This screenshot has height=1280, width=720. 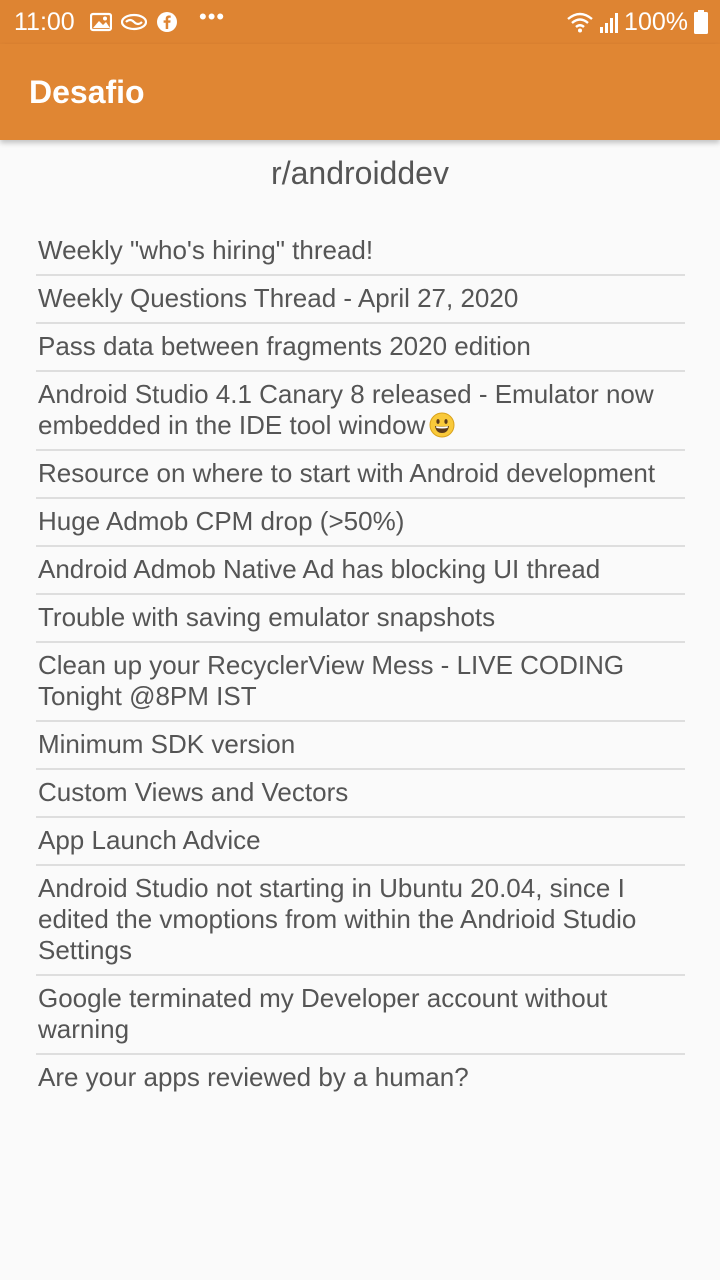 I want to click on gallery-icon, so click(x=101, y=22).